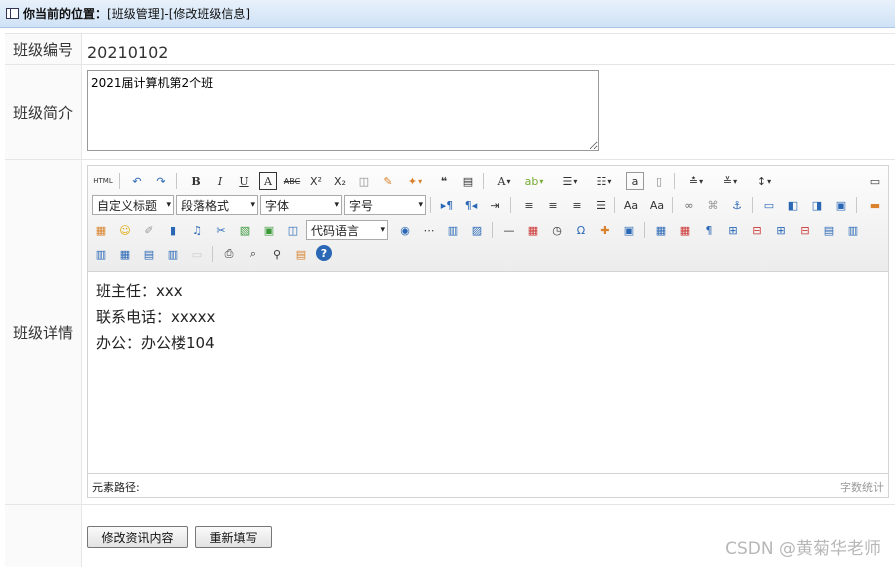 Image resolution: width=895 pixels, height=567 pixels. I want to click on intro-textarea: 2021届计算机第2个班, so click(343, 110).